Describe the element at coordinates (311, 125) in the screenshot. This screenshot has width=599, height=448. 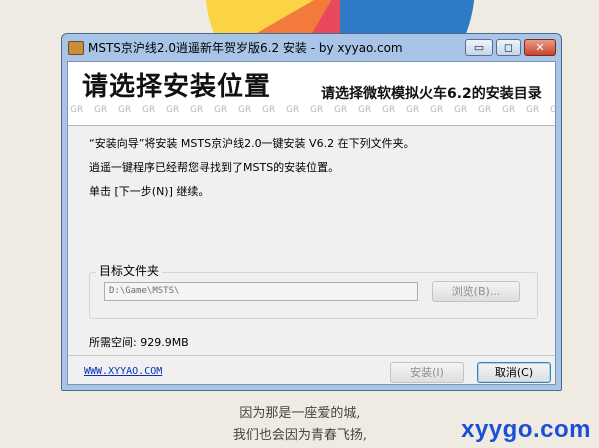
I see `header-divider` at that location.